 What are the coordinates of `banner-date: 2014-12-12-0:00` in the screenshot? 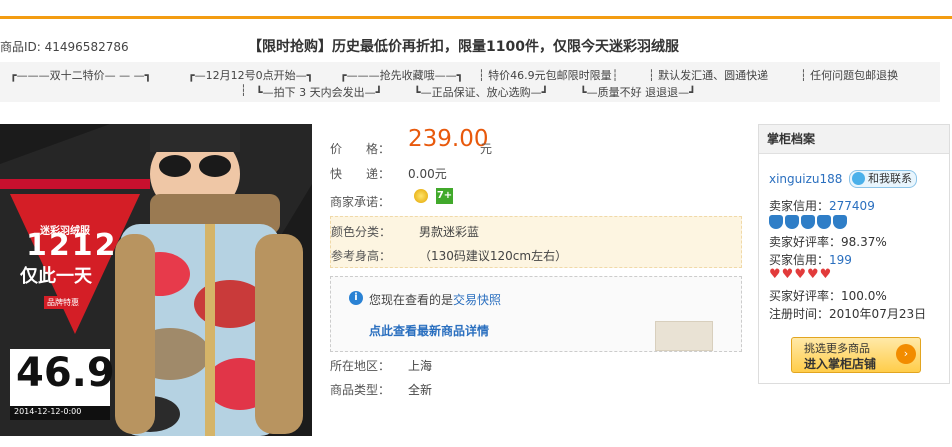 It's located at (48, 411).